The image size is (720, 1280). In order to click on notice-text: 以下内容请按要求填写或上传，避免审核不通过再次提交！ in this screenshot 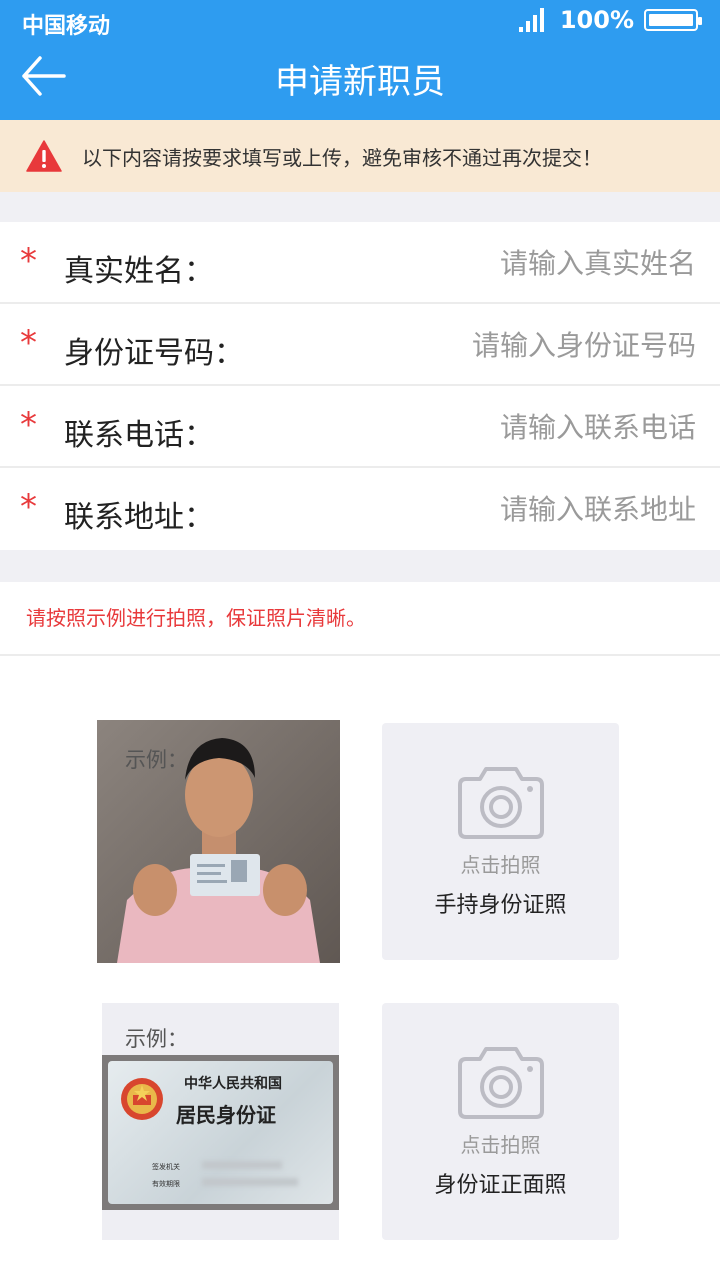, I will do `click(342, 157)`.